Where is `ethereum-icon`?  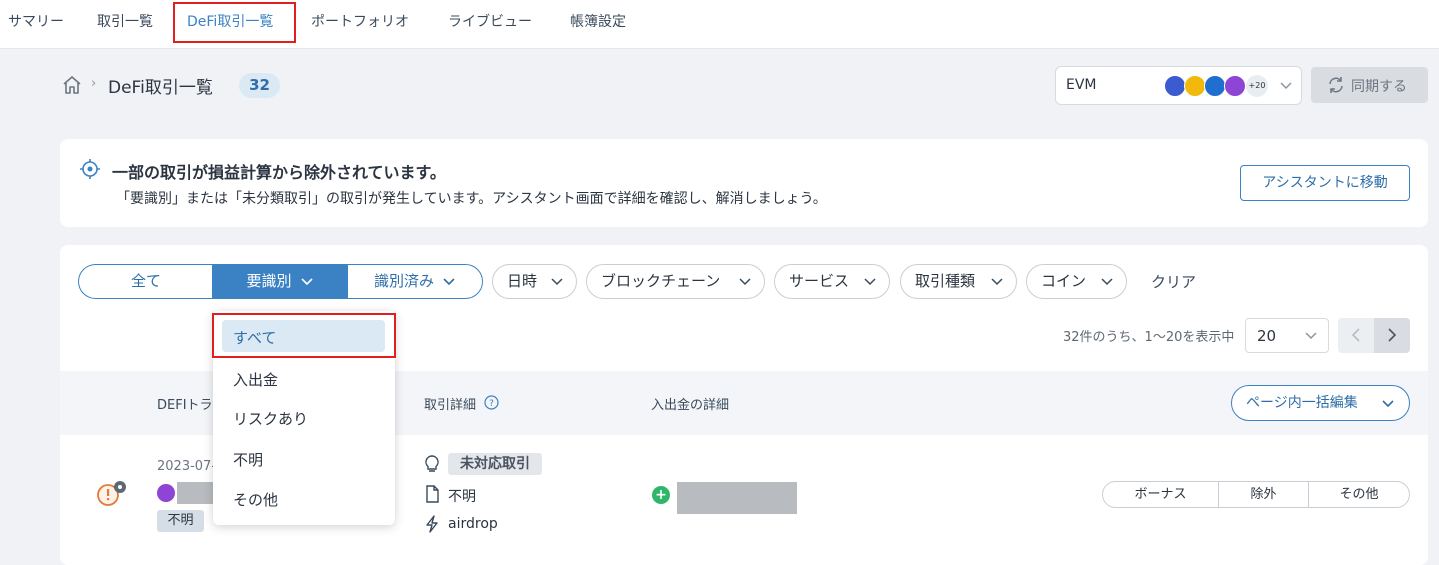
ethereum-icon is located at coordinates (1175, 86).